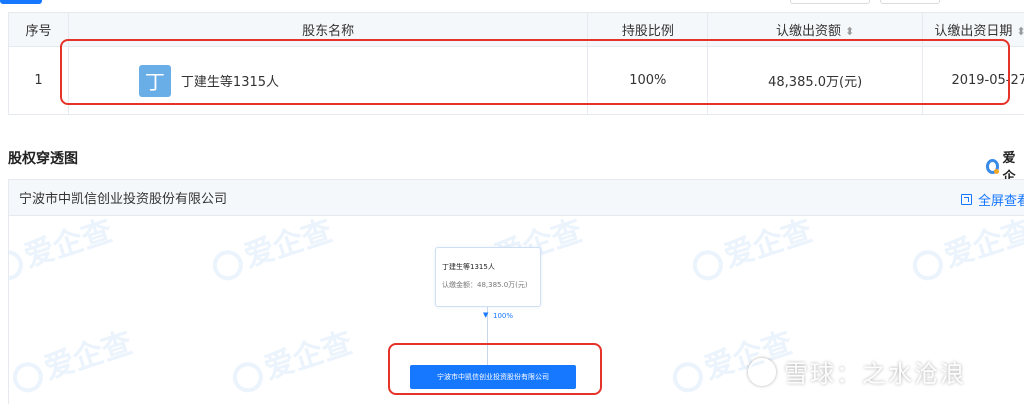 The width and height of the screenshot is (1024, 404). Describe the element at coordinates (762, 371) in the screenshot. I see `xueqiu-logo-icon` at that location.